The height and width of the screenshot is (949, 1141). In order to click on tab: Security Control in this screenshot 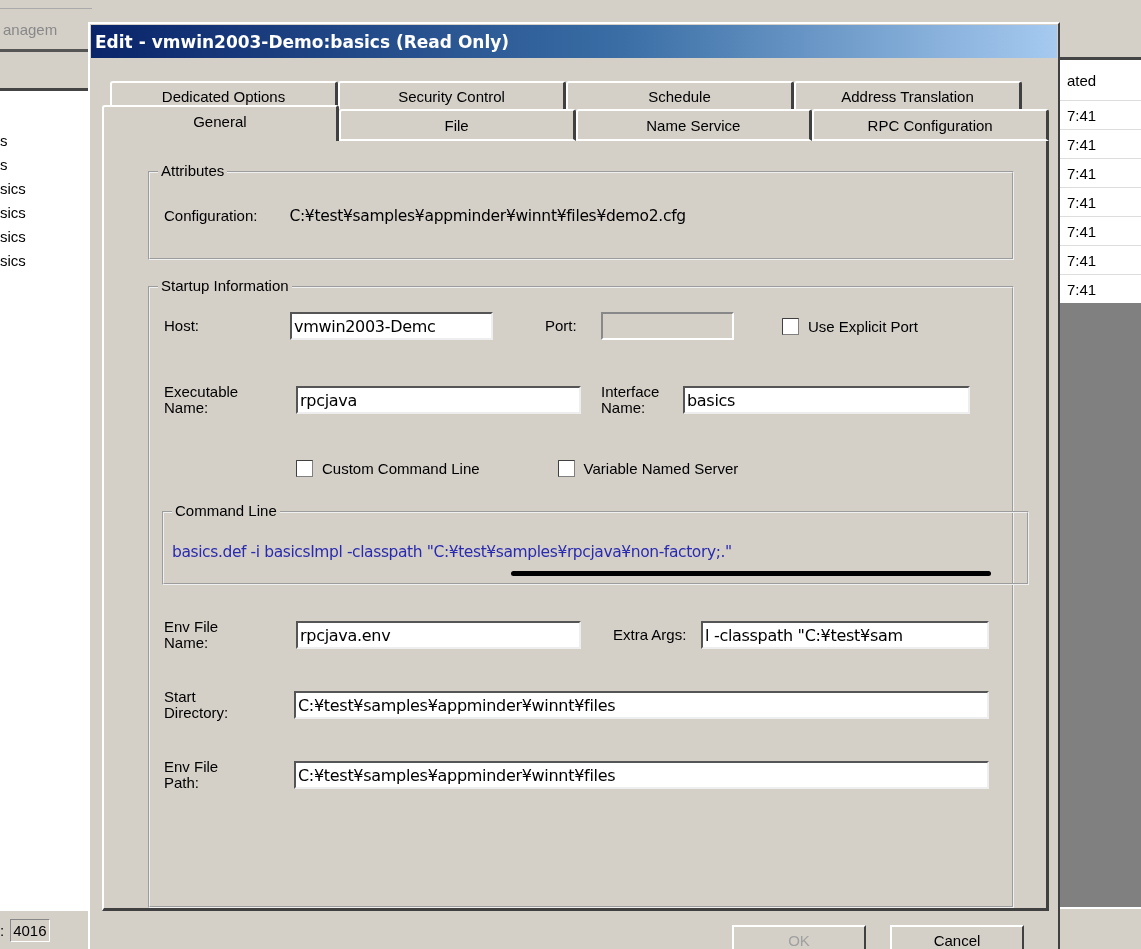, I will do `click(452, 95)`.